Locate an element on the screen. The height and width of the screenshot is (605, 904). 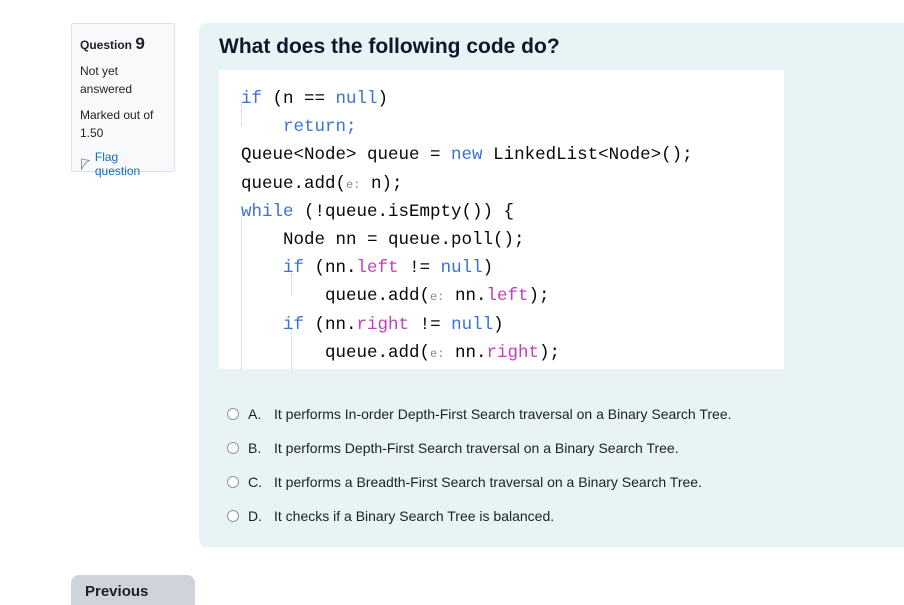
quiz-navigation-block: Previous is located at coordinates (133, 590).